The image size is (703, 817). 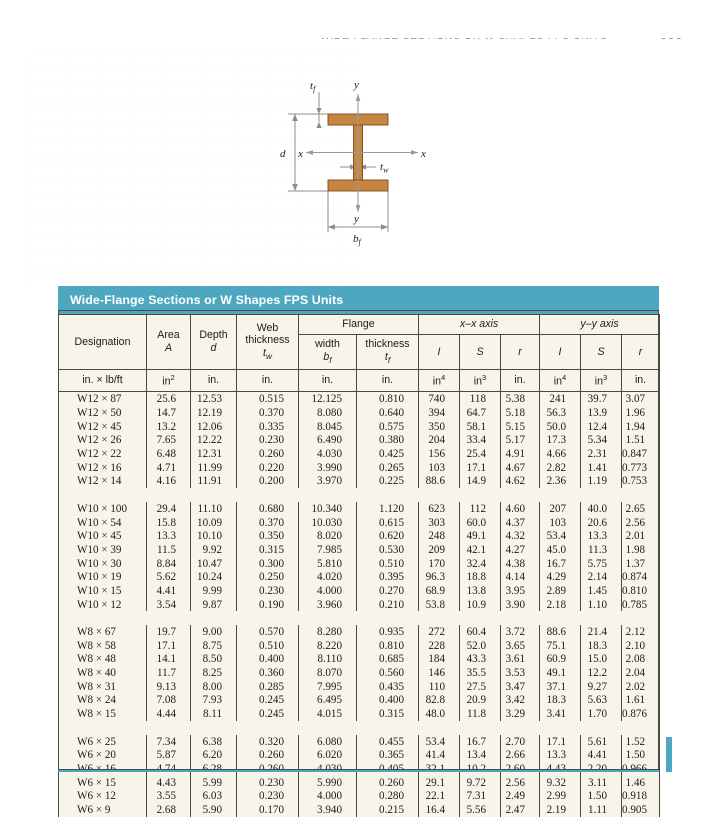 I want to click on cell-value: 37.1, so click(x=560, y=686).